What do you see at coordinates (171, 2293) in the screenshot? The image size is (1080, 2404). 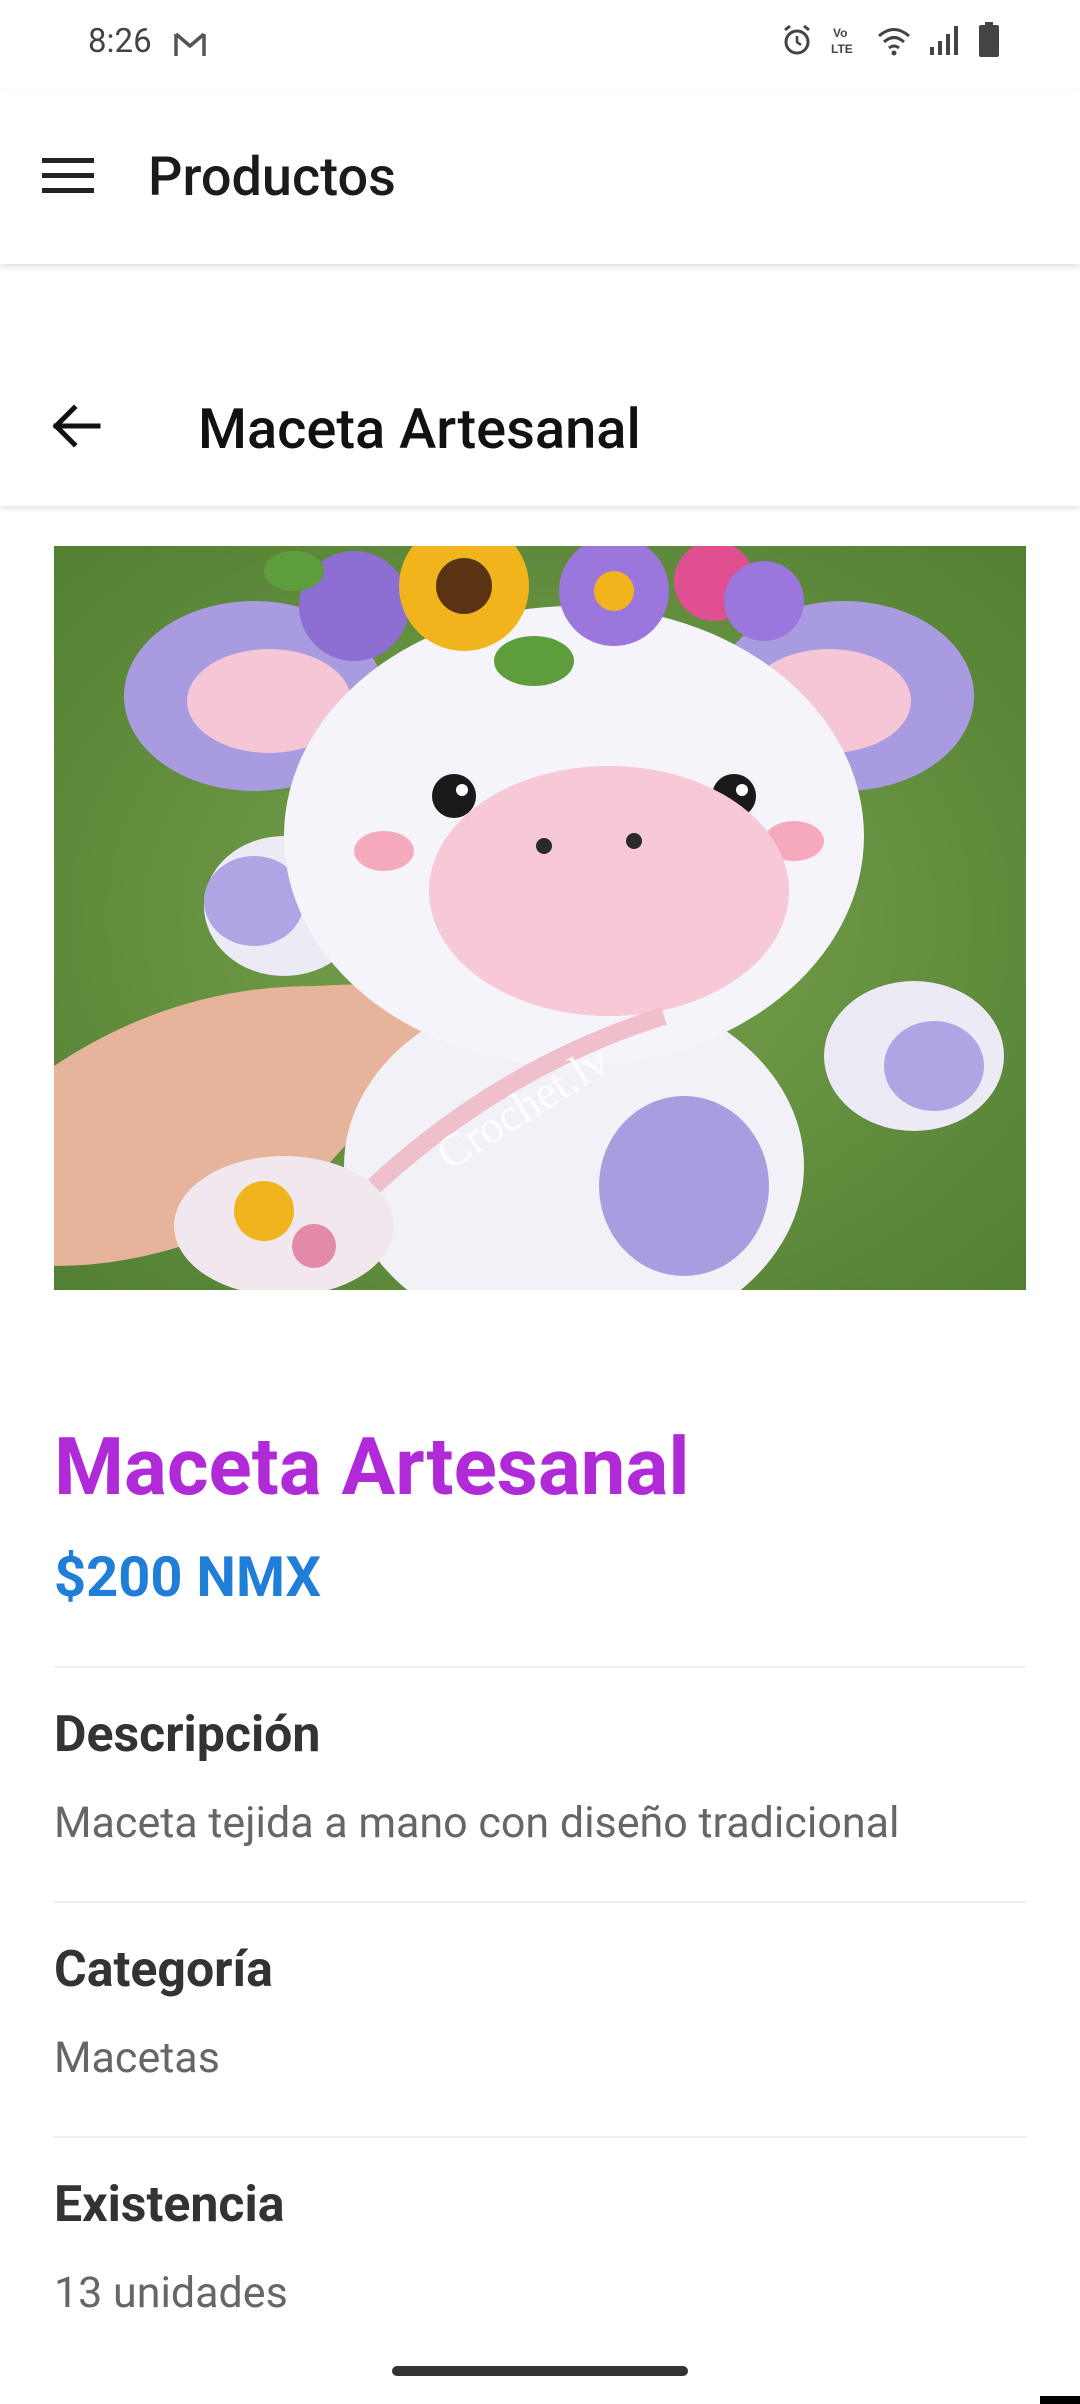 I see `stock-value: 13 unidades` at bounding box center [171, 2293].